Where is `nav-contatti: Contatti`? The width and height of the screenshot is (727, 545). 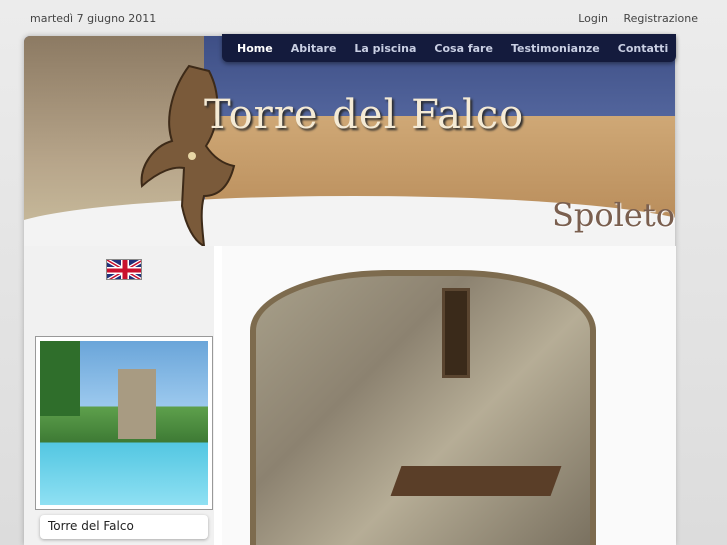
nav-contatti: Contatti is located at coordinates (643, 48).